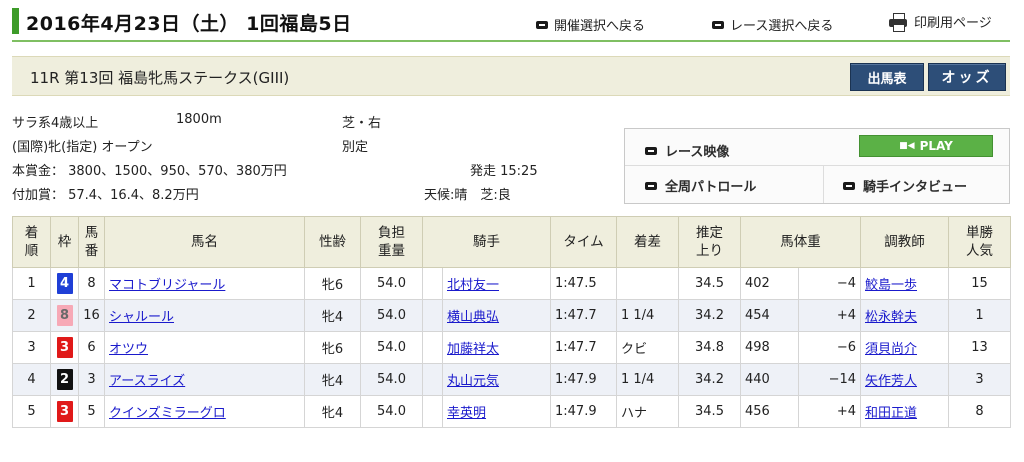 Image resolution: width=1024 pixels, height=462 pixels. What do you see at coordinates (800, 242) in the screenshot?
I see `col-bodyweight: 馬体重` at bounding box center [800, 242].